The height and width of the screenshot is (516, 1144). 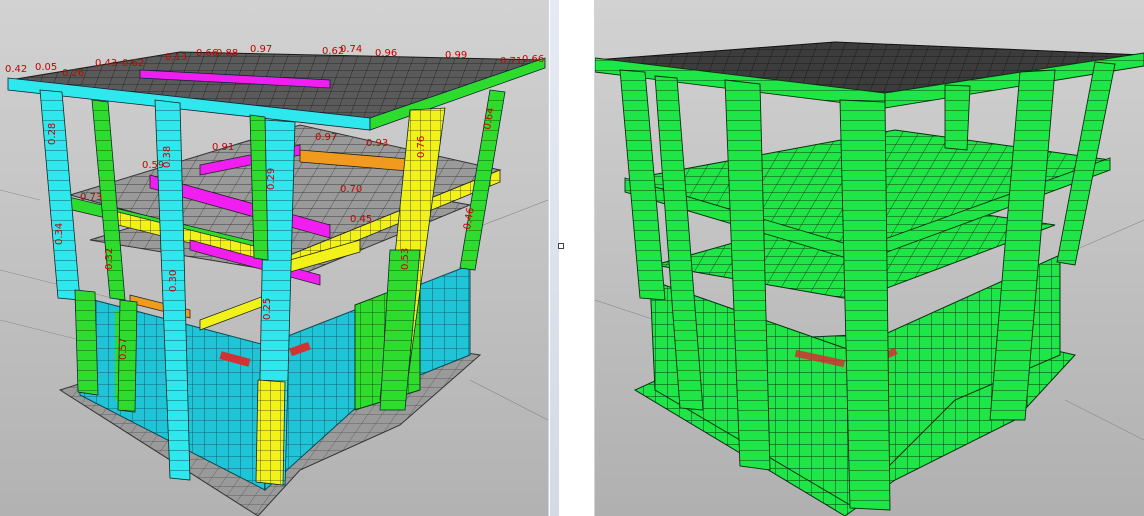 I want to click on util-label: 0.34, so click(x=59, y=234).